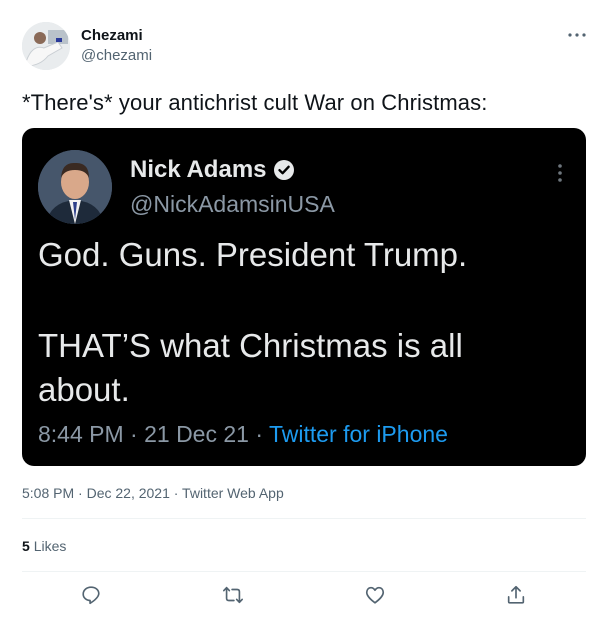  I want to click on avatar-image, so click(46, 46).